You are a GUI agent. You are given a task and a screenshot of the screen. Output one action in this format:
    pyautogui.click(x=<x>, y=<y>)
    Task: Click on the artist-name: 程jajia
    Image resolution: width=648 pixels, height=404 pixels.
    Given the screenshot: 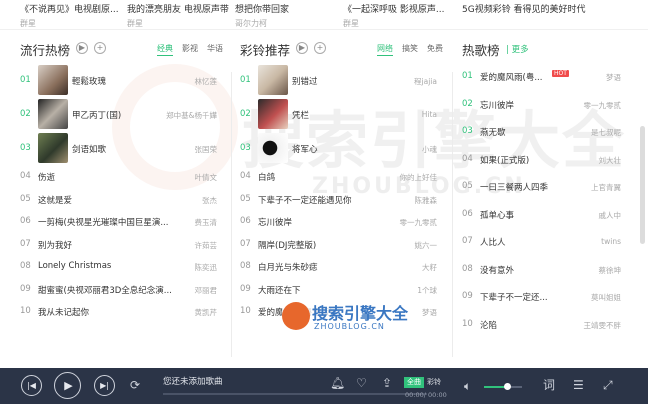 What is the action you would take?
    pyautogui.click(x=425, y=81)
    